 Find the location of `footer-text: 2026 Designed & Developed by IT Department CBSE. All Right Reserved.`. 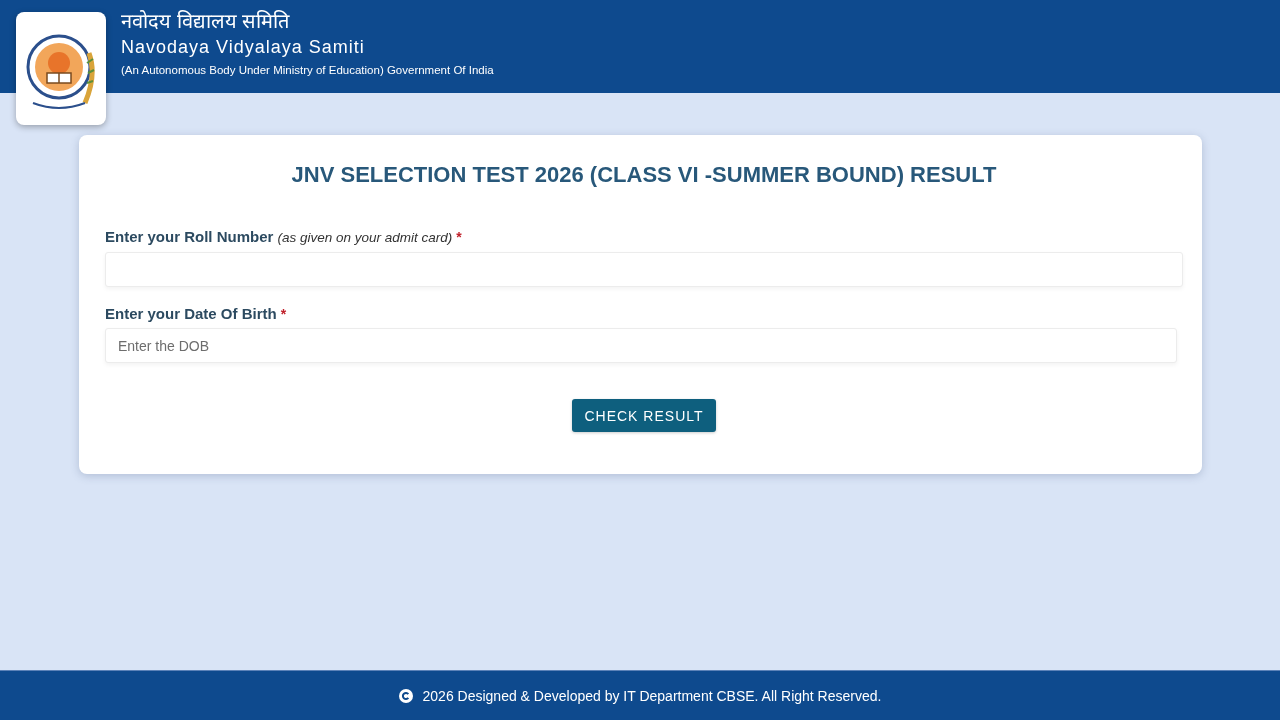

footer-text: 2026 Designed & Developed by IT Department CBSE. All Right Reserved. is located at coordinates (652, 695).